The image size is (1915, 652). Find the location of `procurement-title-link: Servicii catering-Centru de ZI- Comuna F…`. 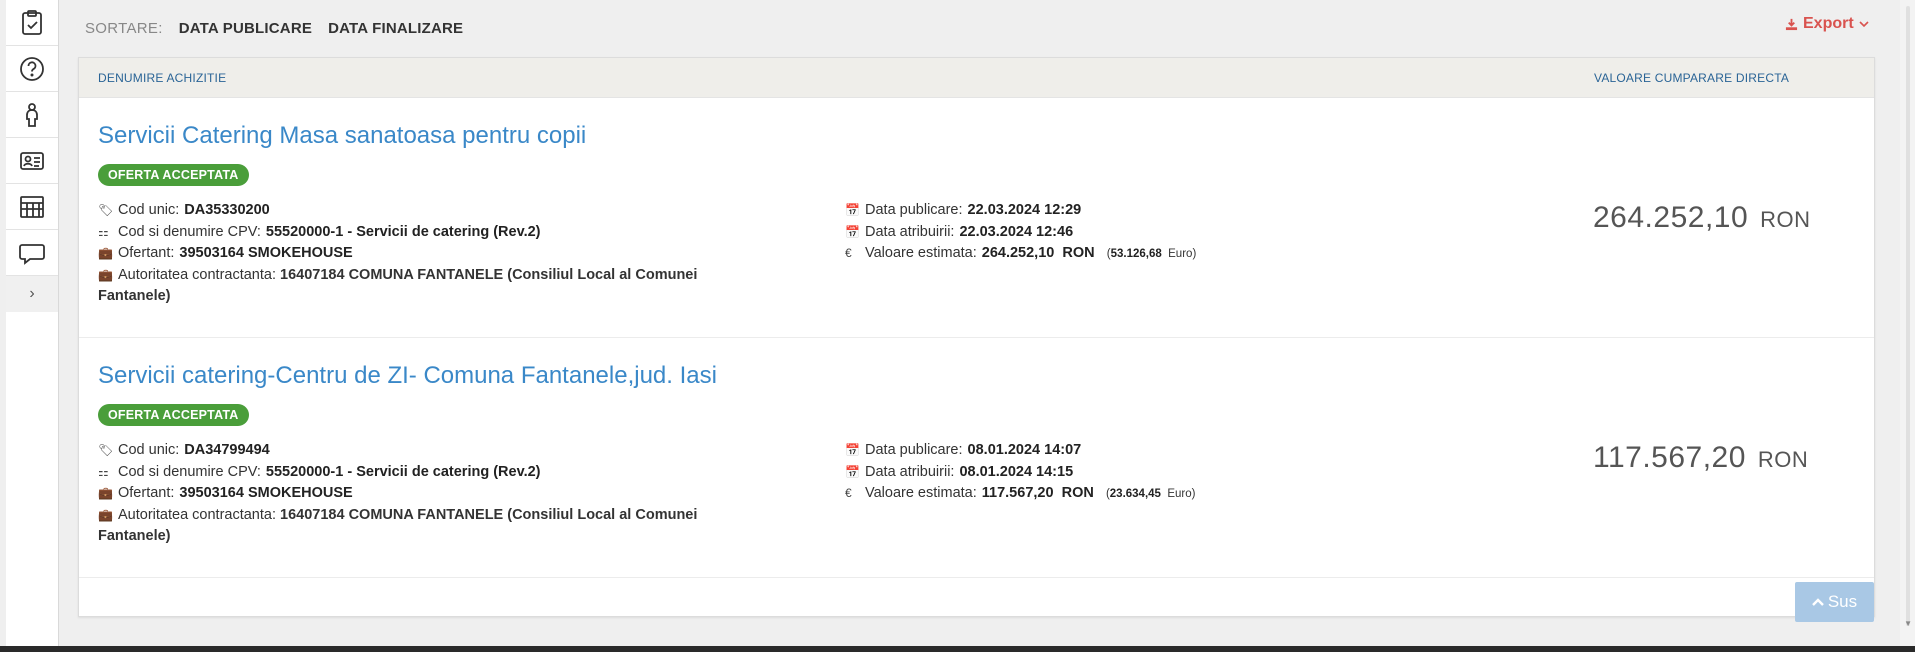

procurement-title-link: Servicii catering-Centru de ZI- Comuna F… is located at coordinates (407, 376).